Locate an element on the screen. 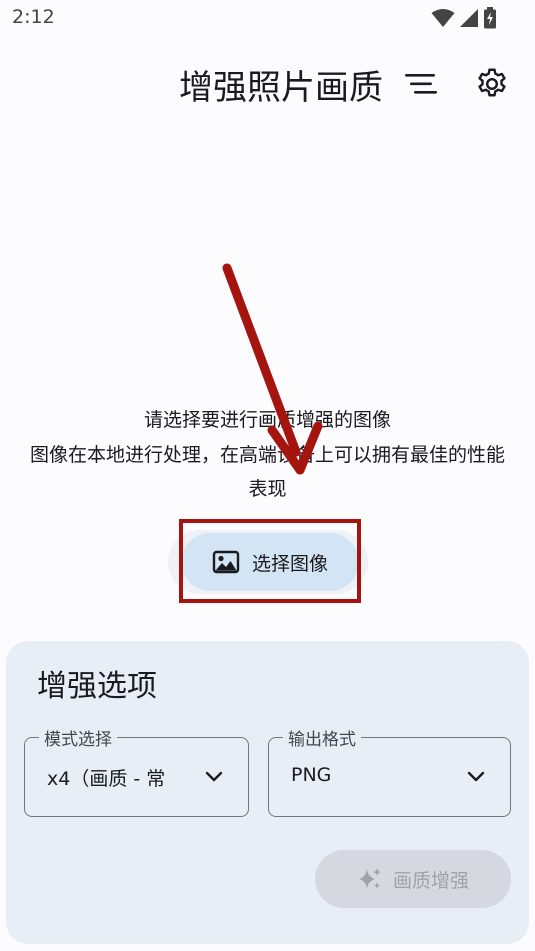 The height and width of the screenshot is (951, 535). app-bar: 增强照片画质 is located at coordinates (267, 84).